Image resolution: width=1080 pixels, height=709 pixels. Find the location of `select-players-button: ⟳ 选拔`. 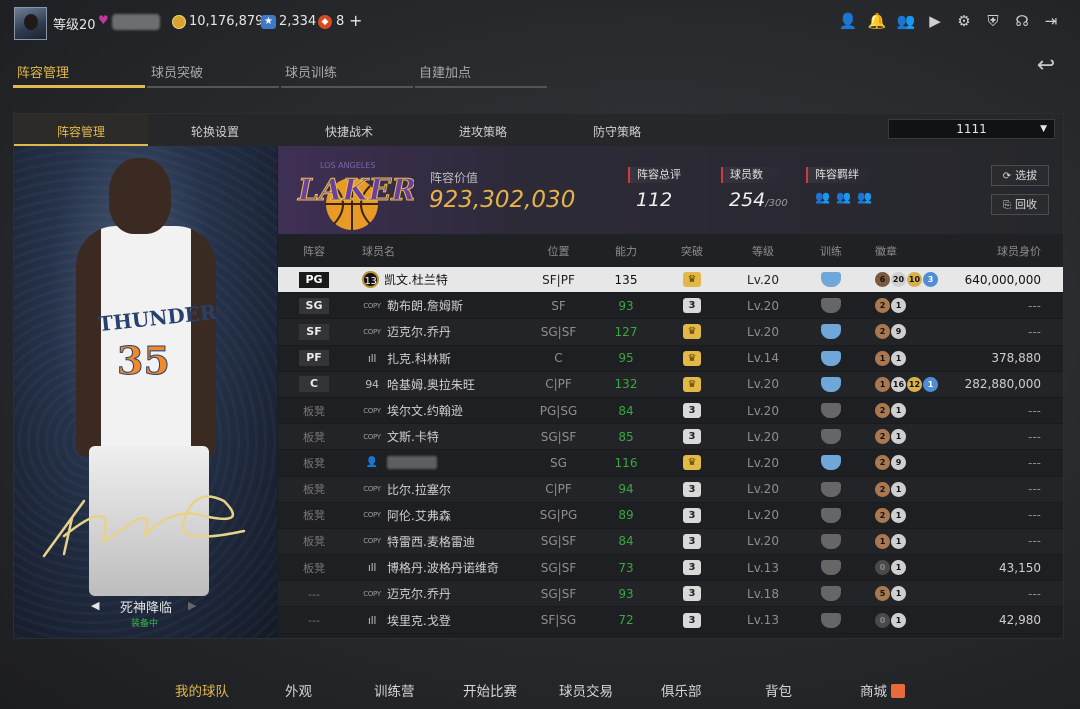

select-players-button: ⟳ 选拔 is located at coordinates (1020, 175).